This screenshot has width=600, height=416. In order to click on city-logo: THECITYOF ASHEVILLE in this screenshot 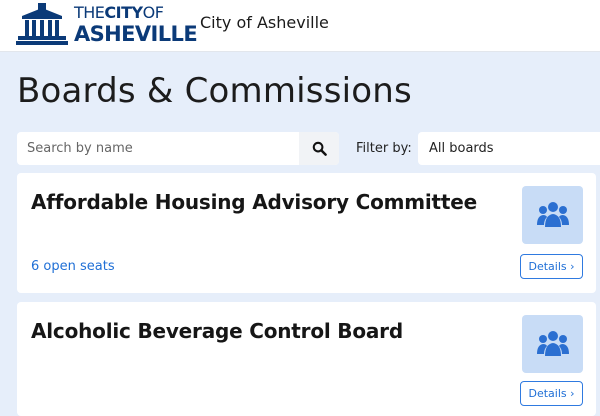, I will do `click(107, 25)`.